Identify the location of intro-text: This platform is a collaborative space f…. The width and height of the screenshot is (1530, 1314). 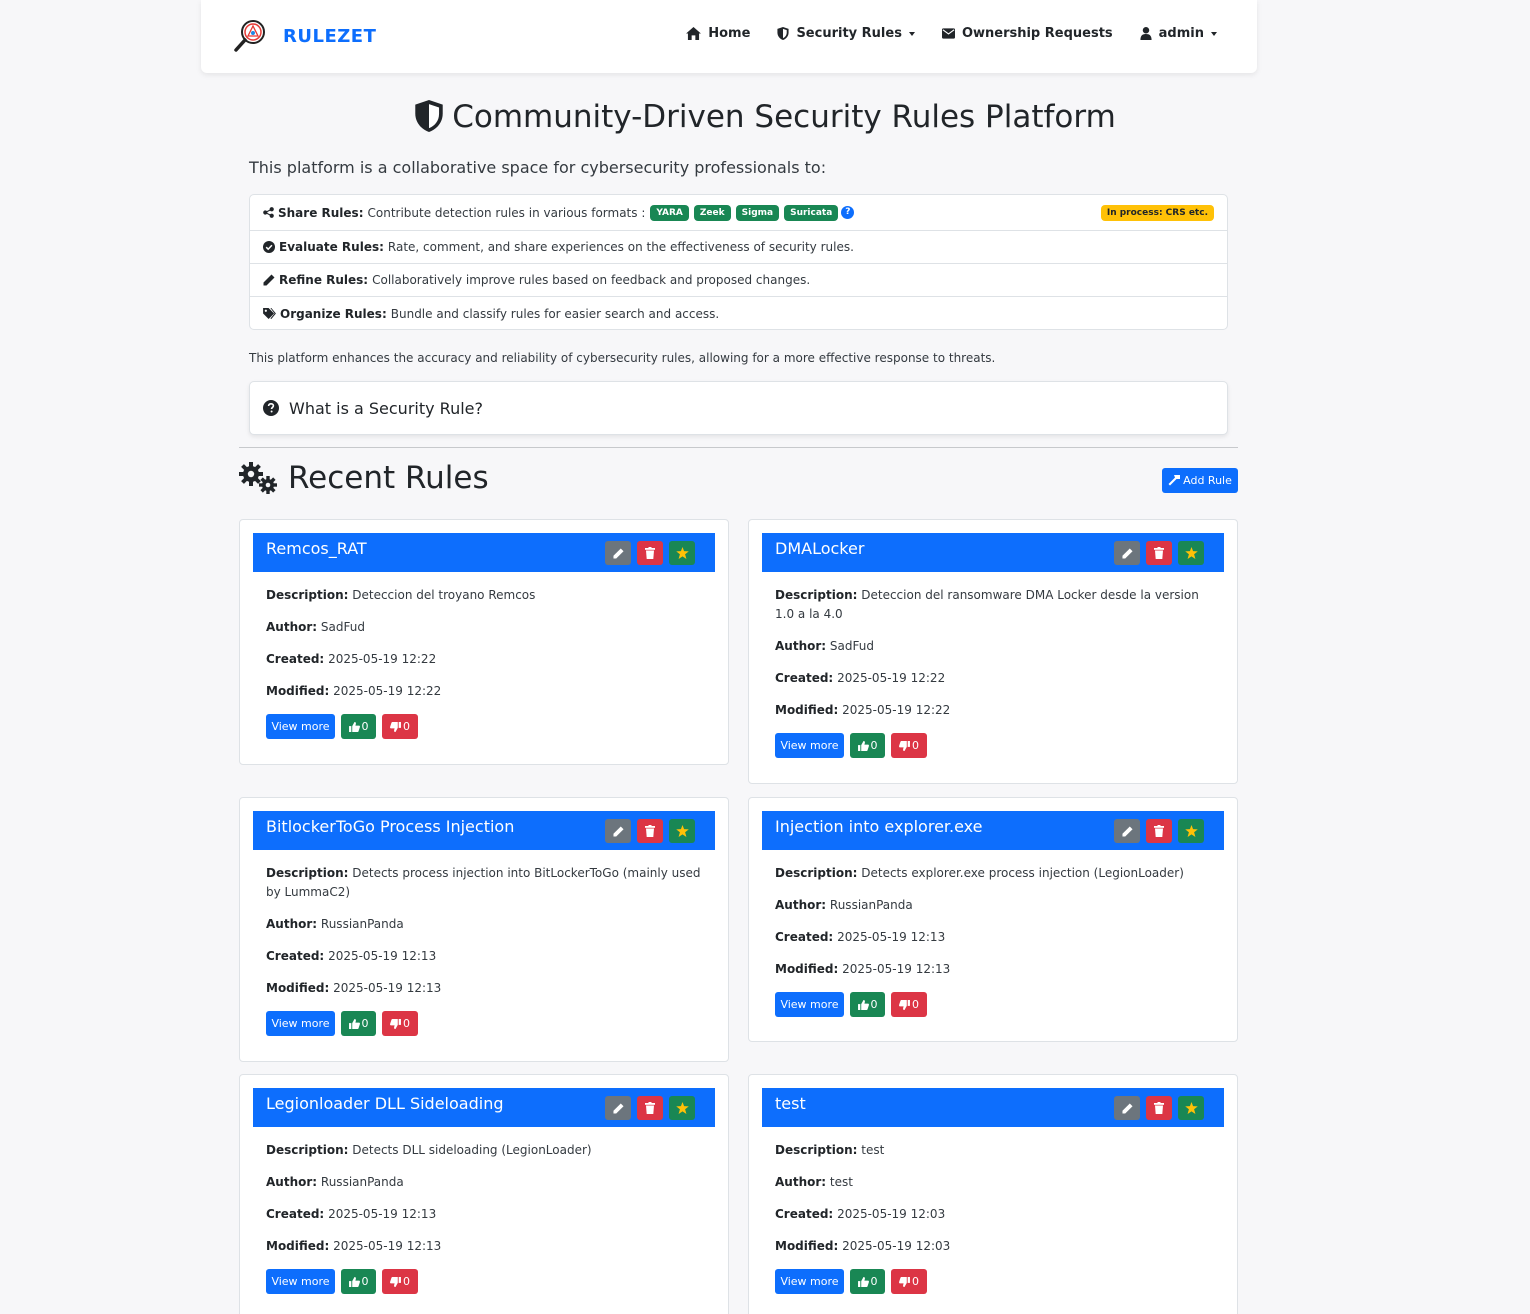
(538, 167).